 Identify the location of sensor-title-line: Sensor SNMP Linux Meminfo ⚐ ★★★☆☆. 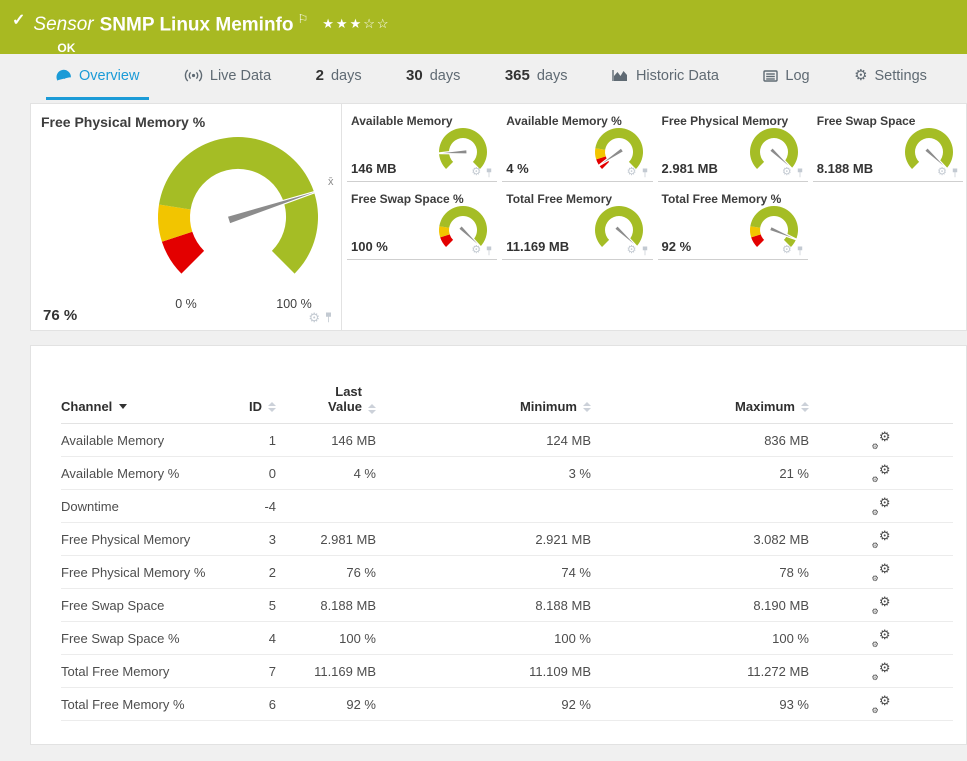
(211, 22).